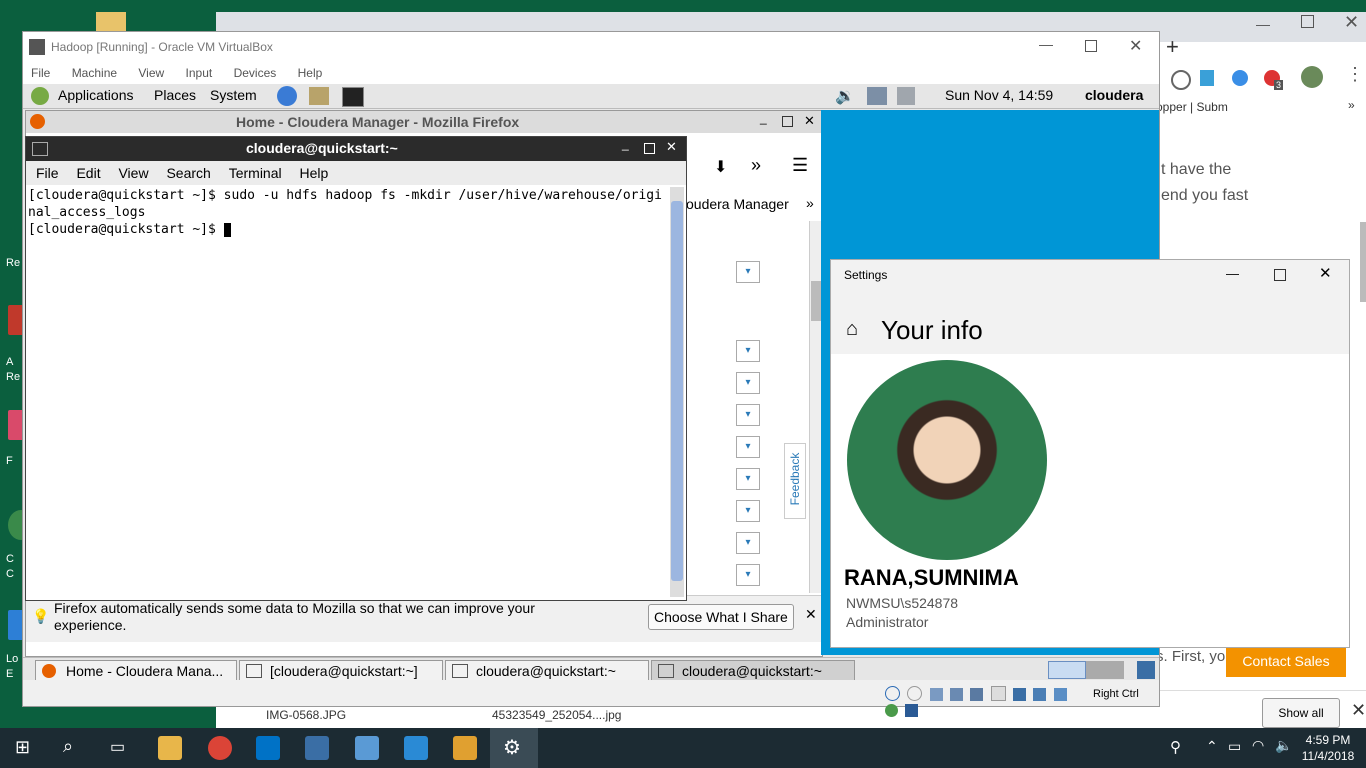 This screenshot has height=768, width=1366. Describe the element at coordinates (1283, 745) in the screenshot. I see `volume-icon: 🔈` at that location.